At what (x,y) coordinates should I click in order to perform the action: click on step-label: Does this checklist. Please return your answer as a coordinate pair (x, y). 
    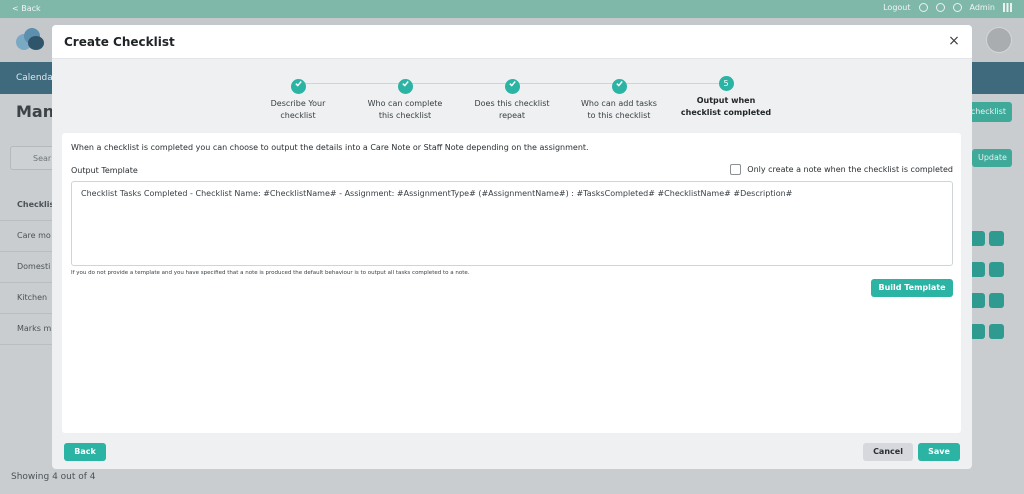
    Looking at the image, I should click on (512, 103).